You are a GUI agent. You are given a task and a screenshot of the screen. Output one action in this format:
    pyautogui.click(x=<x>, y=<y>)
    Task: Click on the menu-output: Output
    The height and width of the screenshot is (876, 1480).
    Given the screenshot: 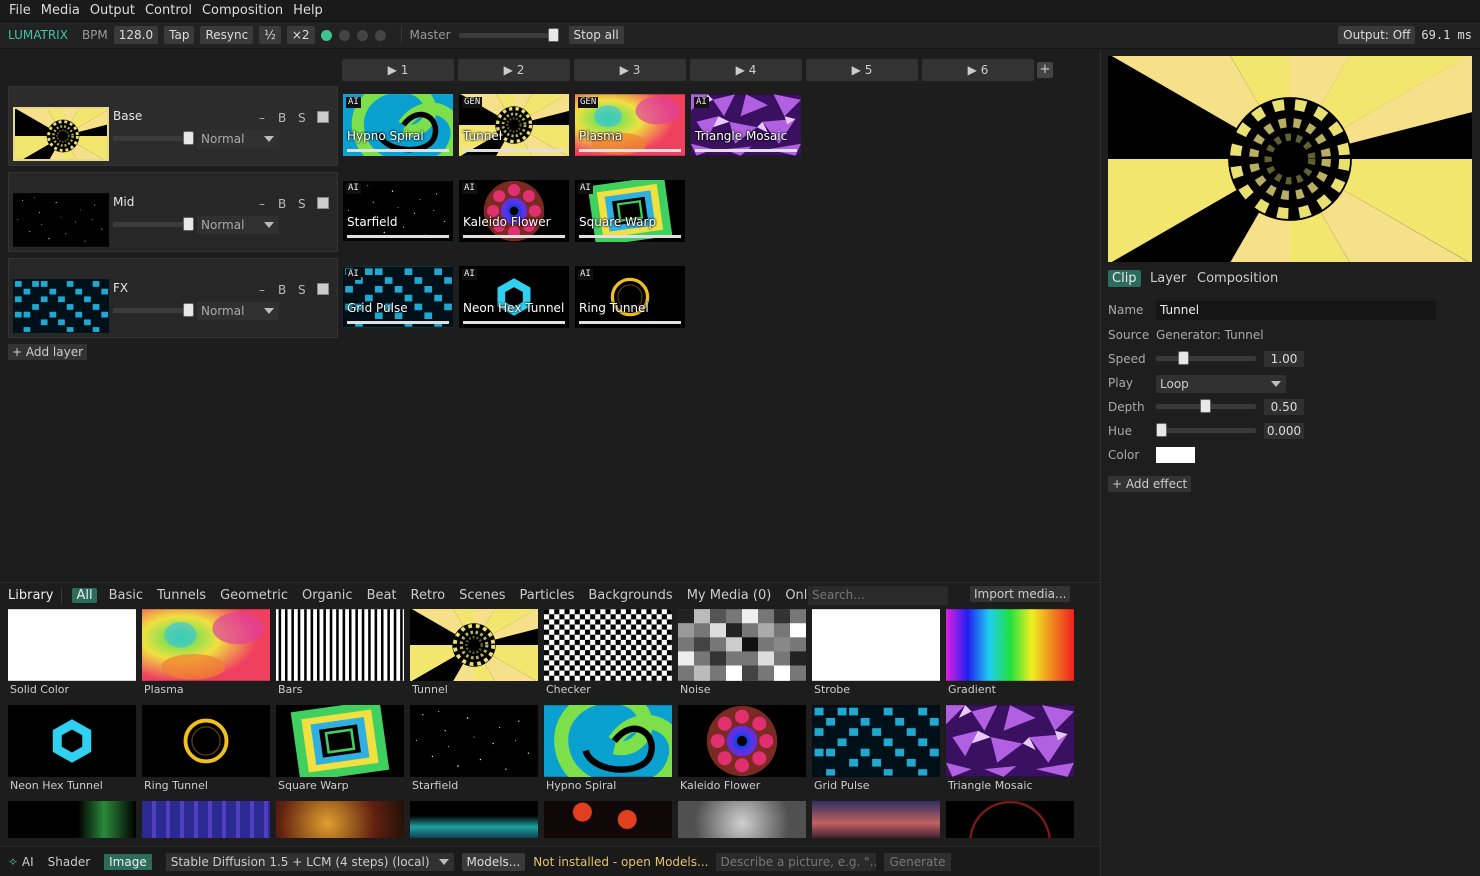 What is the action you would take?
    pyautogui.click(x=112, y=10)
    